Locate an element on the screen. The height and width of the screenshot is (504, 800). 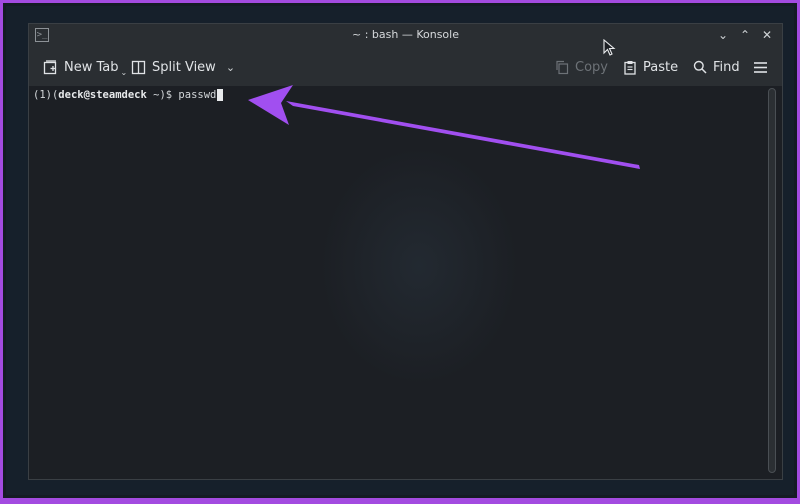
split-view-dropdown-icon: ⌄ is located at coordinates (230, 67).